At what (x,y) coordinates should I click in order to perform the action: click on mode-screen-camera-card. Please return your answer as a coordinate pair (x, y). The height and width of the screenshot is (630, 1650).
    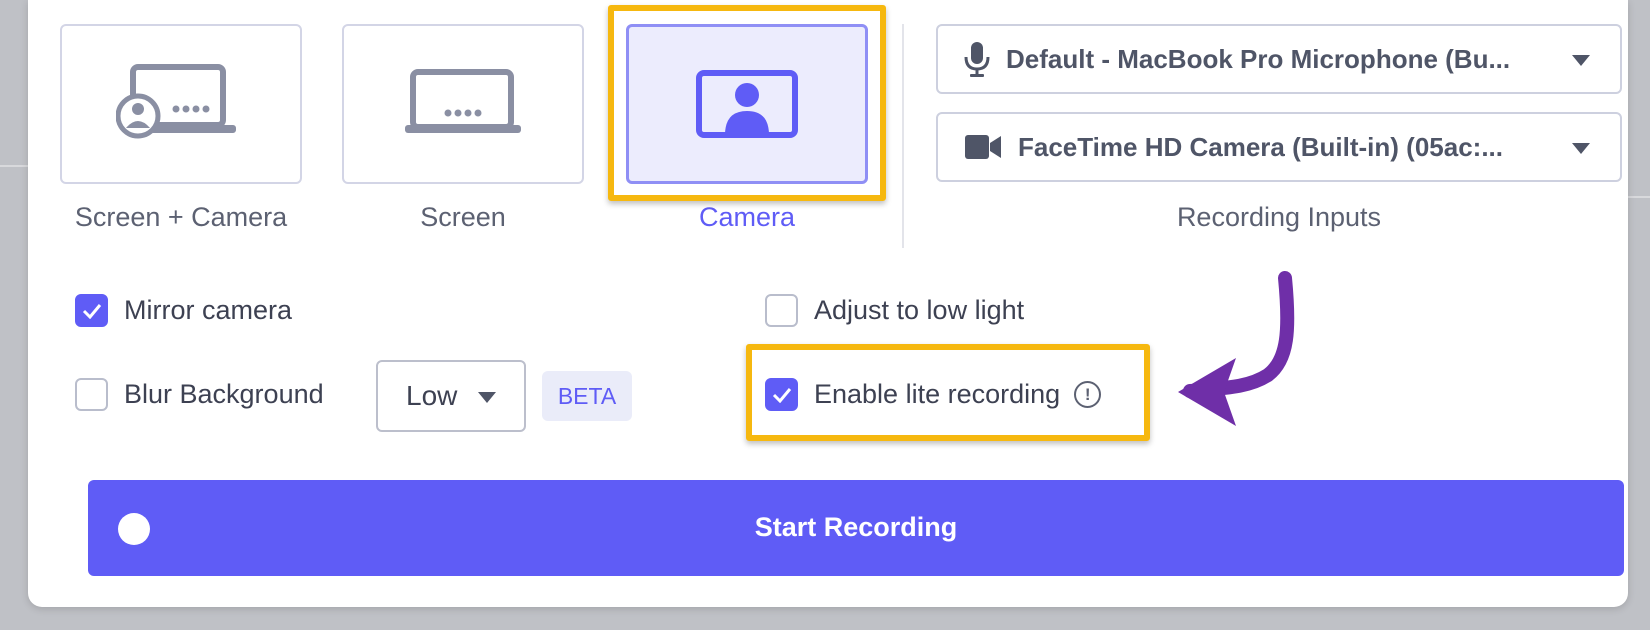
    Looking at the image, I should click on (181, 104).